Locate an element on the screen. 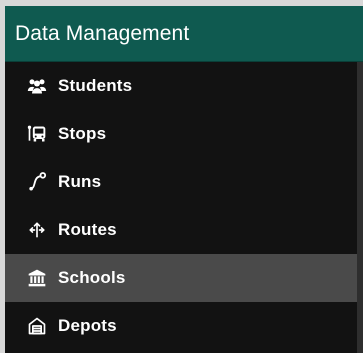 This screenshot has width=363, height=353. menu-item-runs: Runs is located at coordinates (184, 182).